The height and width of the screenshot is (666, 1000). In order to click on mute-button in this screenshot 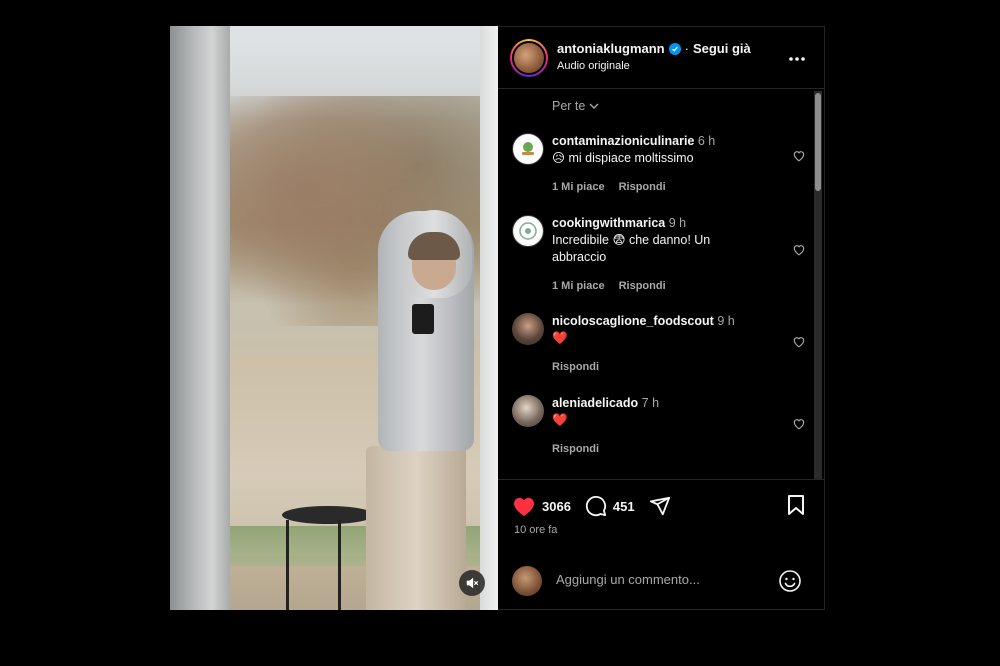, I will do `click(472, 583)`.